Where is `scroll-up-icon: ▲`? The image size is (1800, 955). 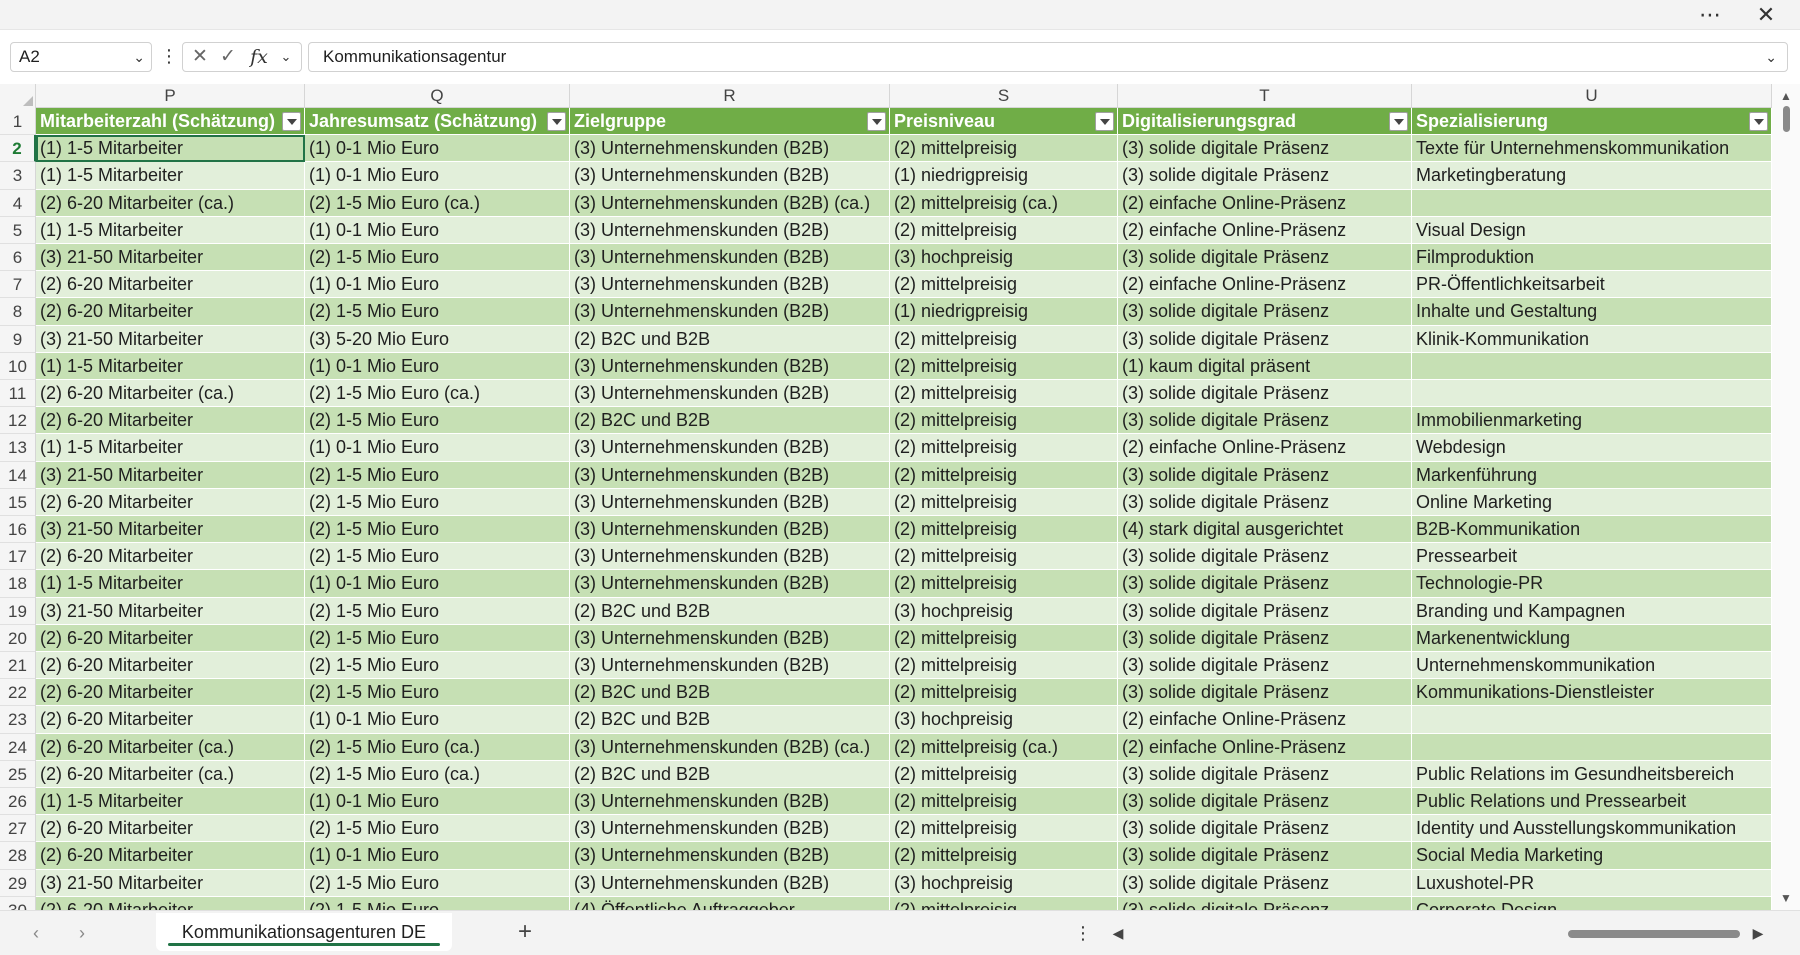 scroll-up-icon: ▲ is located at coordinates (1786, 96).